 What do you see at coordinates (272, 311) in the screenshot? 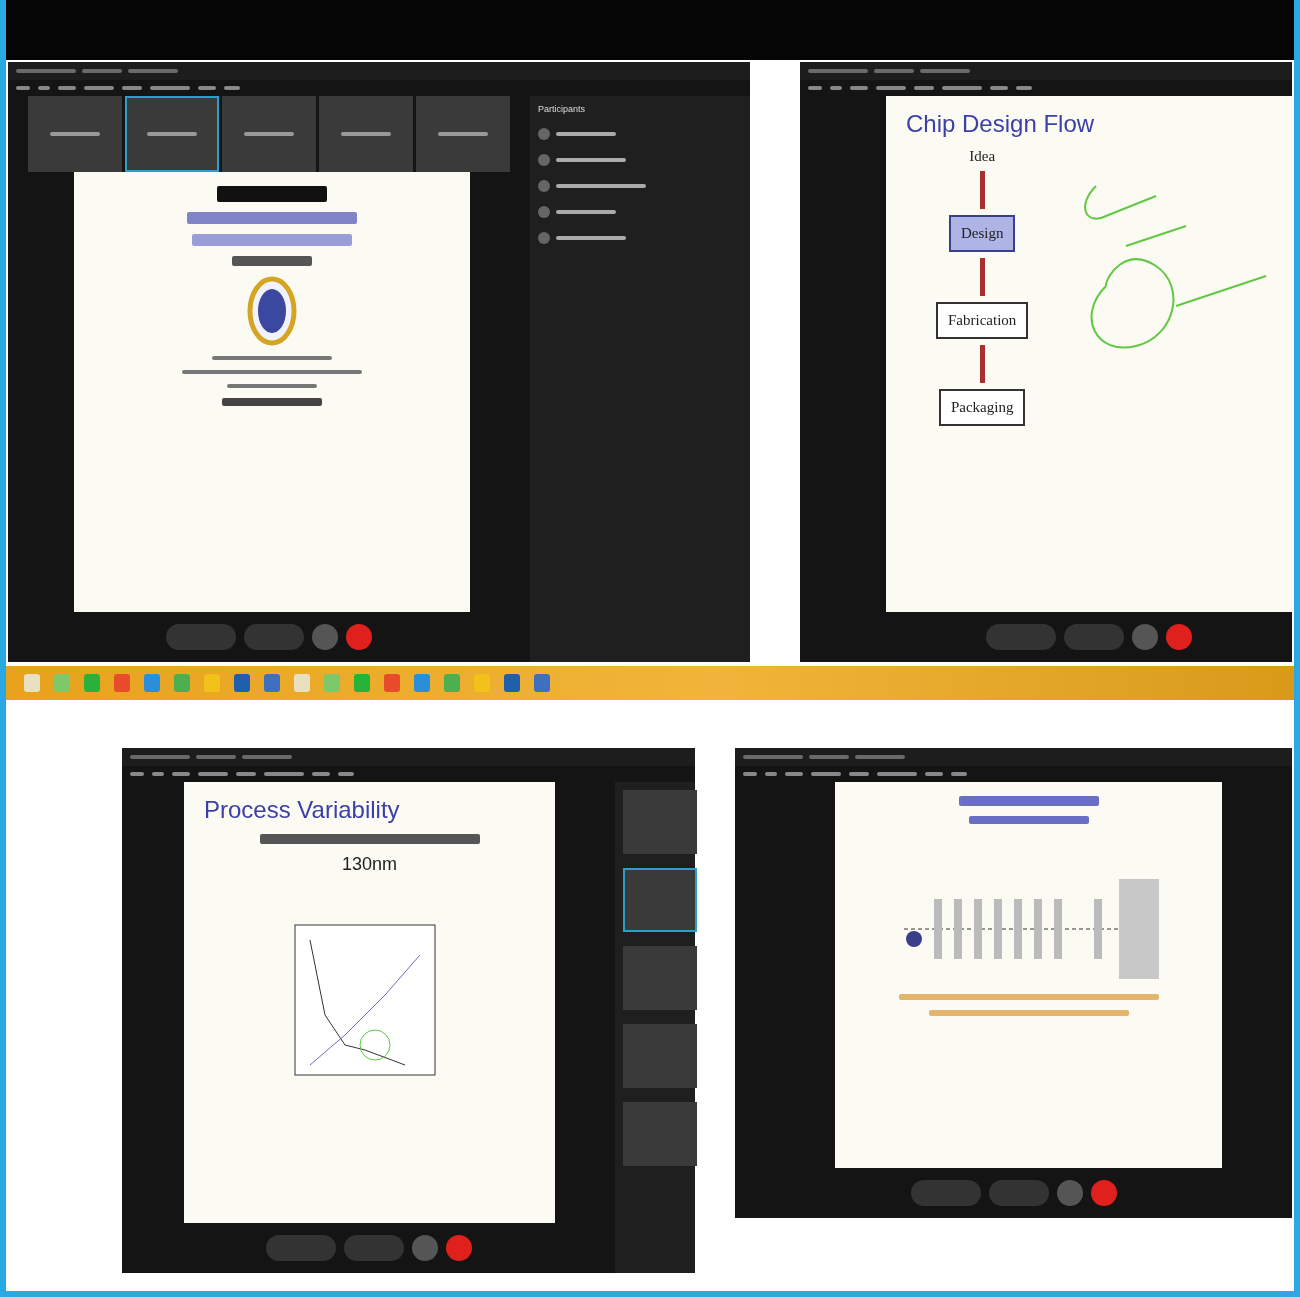
I see `emblem-icon` at bounding box center [272, 311].